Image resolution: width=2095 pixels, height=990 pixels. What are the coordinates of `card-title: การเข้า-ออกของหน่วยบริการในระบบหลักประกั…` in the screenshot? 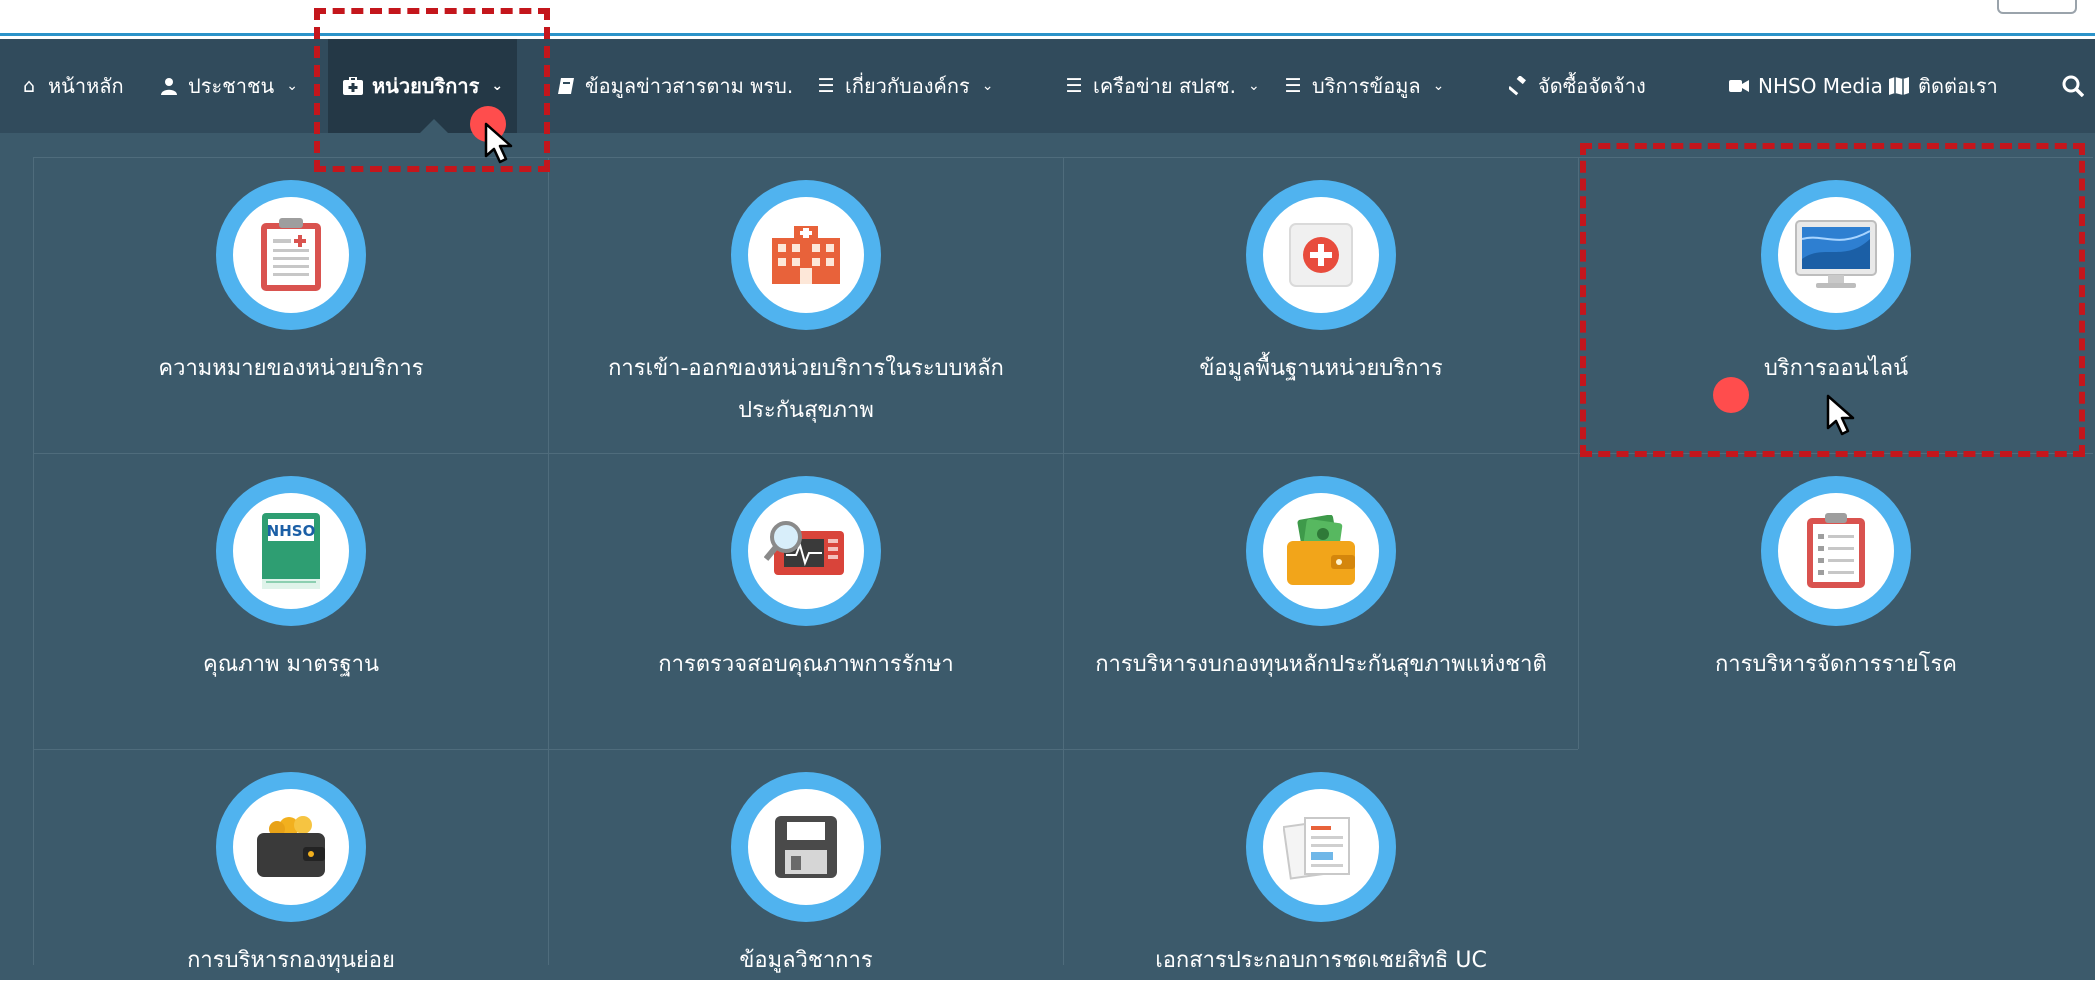 It's located at (806, 389).